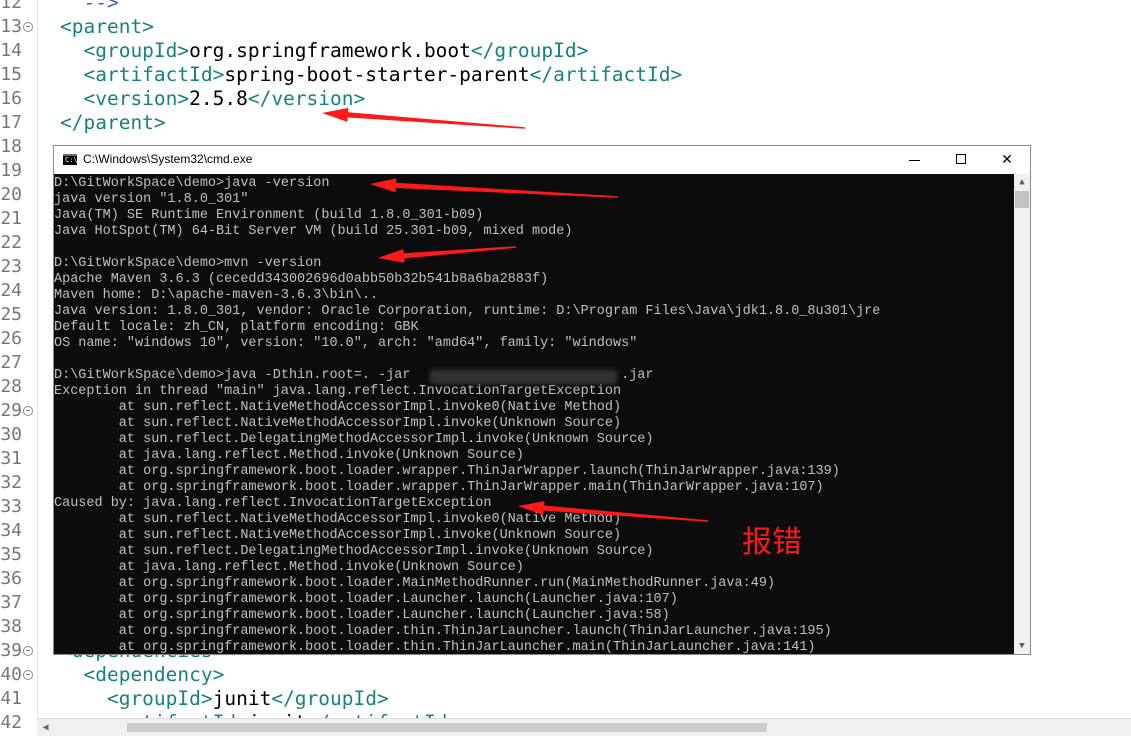  I want to click on code-text: <version>2.5.8</version>, so click(212, 99).